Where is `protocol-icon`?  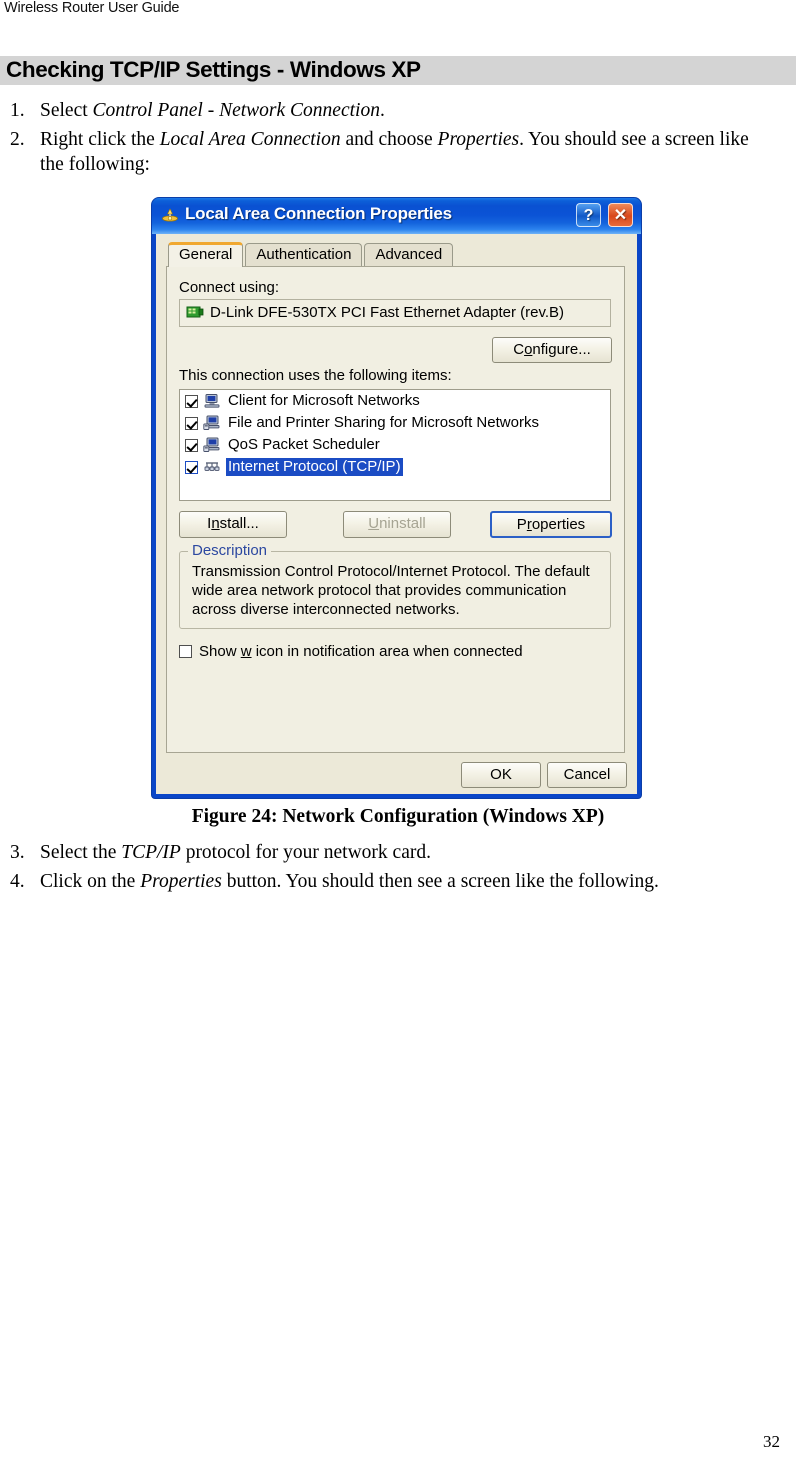
protocol-icon is located at coordinates (212, 467).